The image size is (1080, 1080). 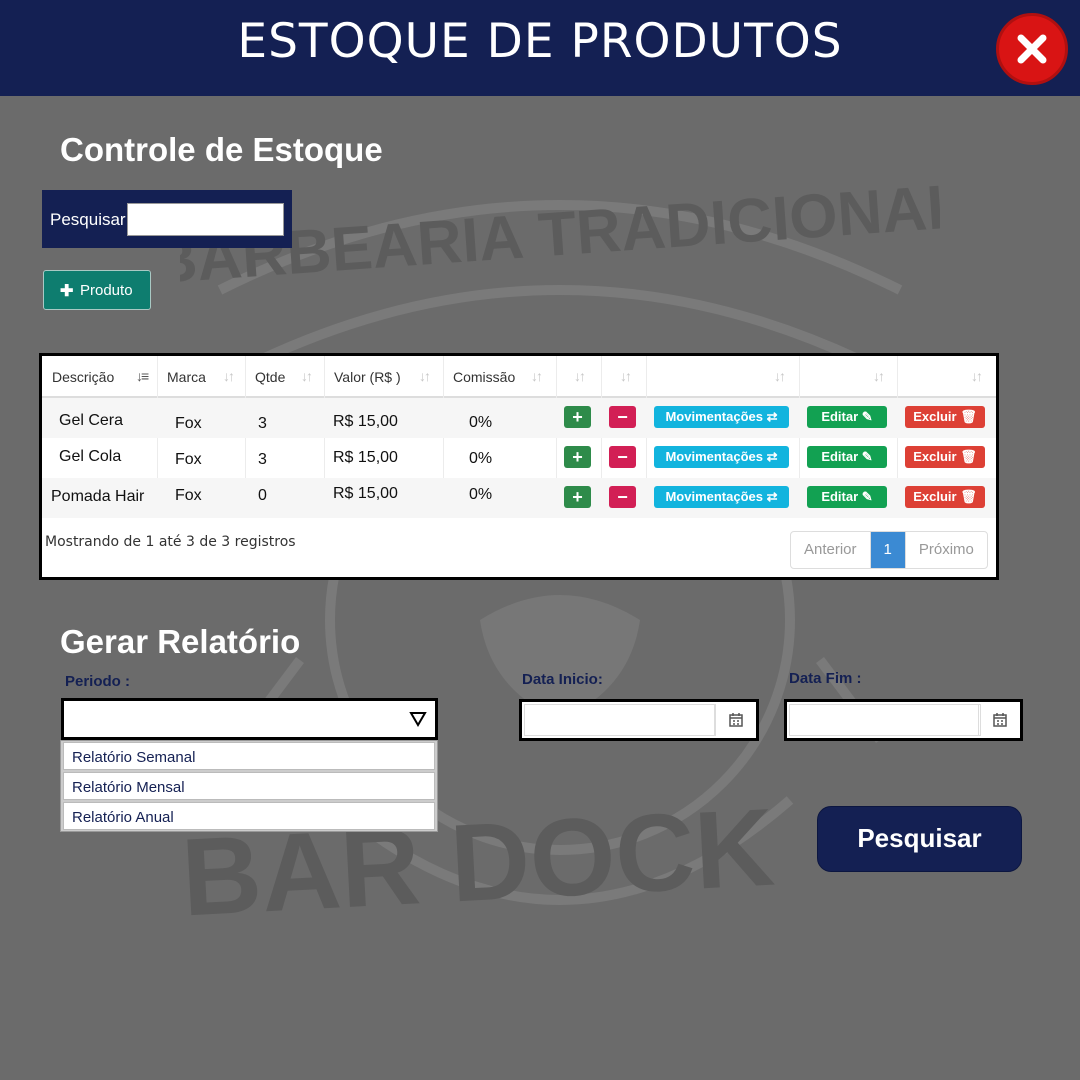 I want to click on header-descricao: Descrição ↓≡, so click(x=99, y=377).